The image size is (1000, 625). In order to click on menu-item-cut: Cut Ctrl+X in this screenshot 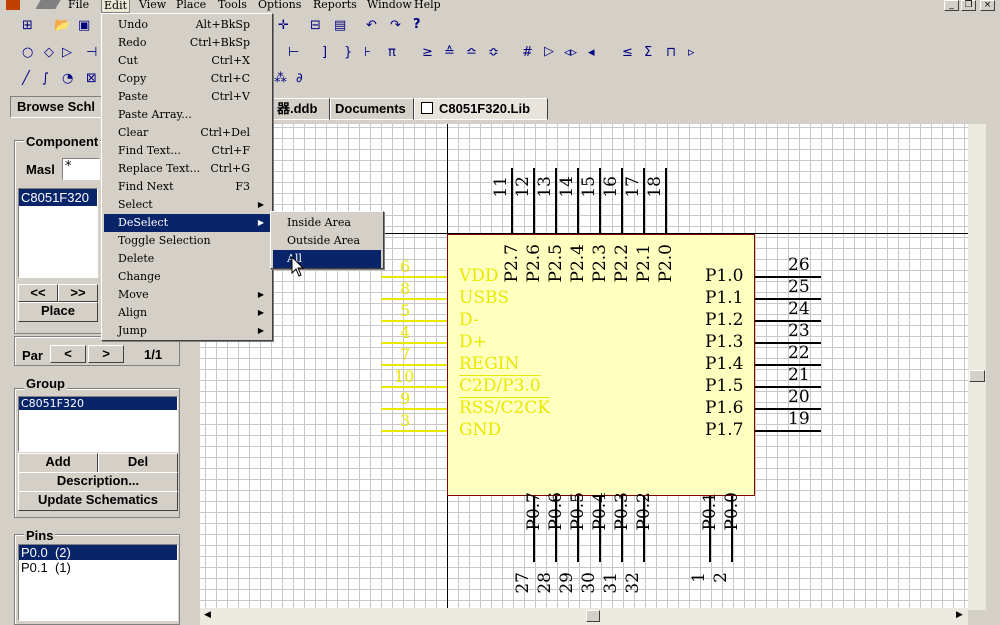, I will do `click(187, 61)`.